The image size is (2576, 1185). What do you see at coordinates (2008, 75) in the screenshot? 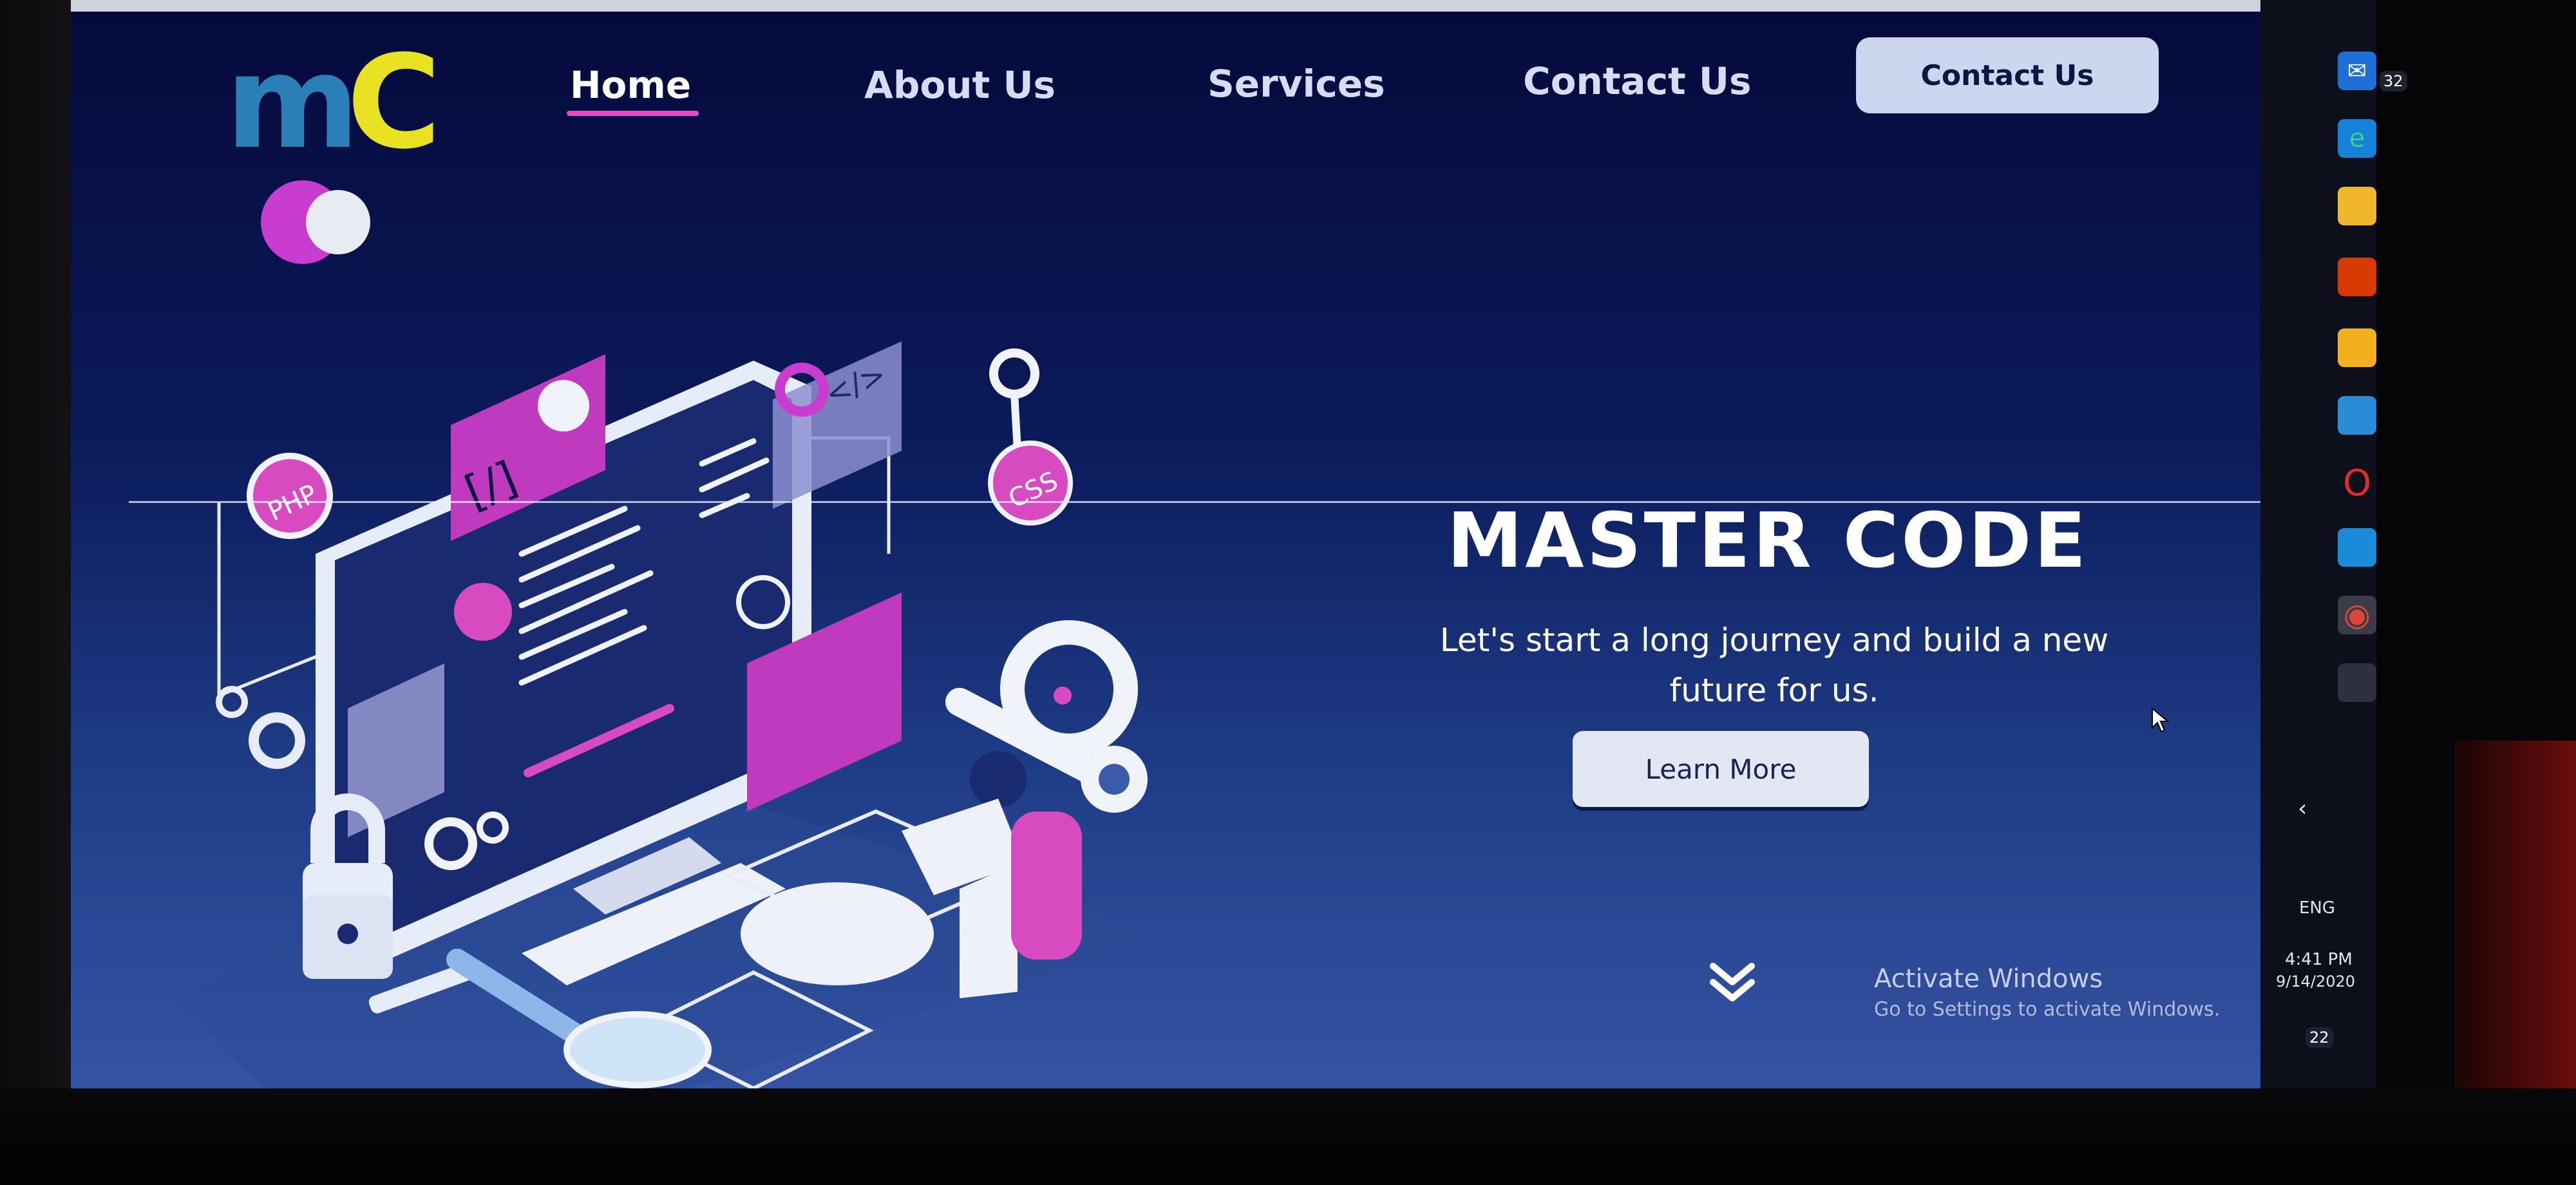
I see `contact-us-button: Contact Us` at bounding box center [2008, 75].